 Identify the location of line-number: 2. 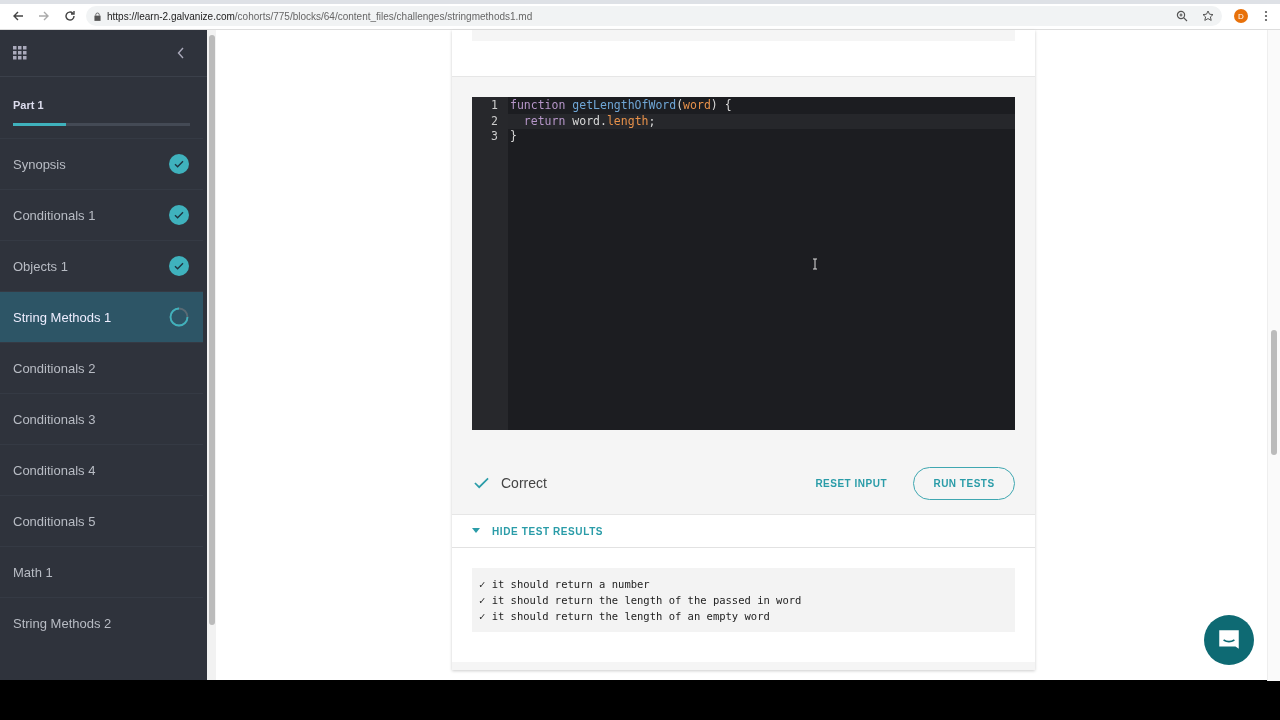
(494, 121).